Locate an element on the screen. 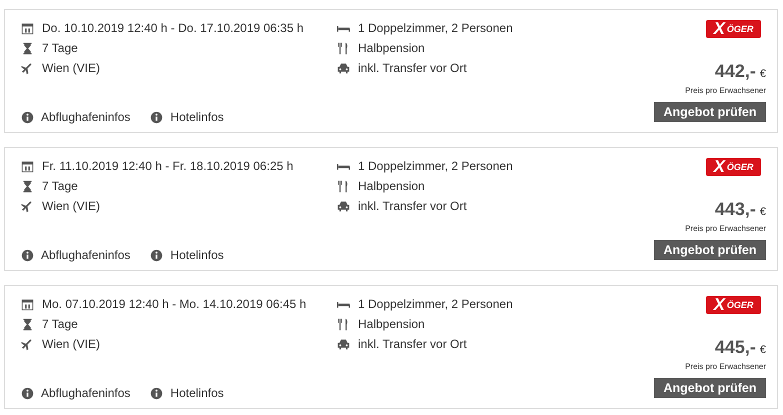 This screenshot has width=783, height=415. price: 445,- is located at coordinates (735, 347).